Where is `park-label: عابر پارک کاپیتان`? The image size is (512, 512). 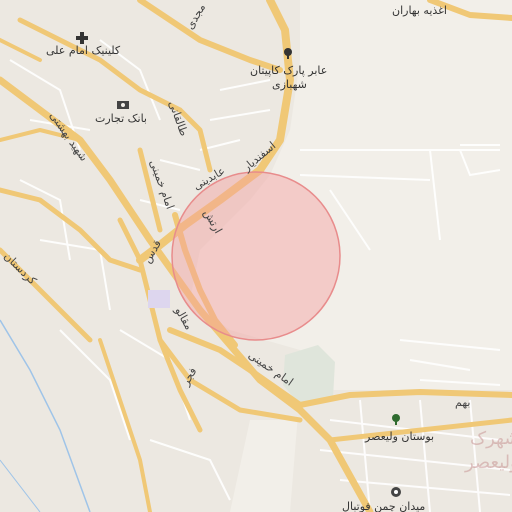 park-label: عابر پارک کاپیتان is located at coordinates (288, 70).